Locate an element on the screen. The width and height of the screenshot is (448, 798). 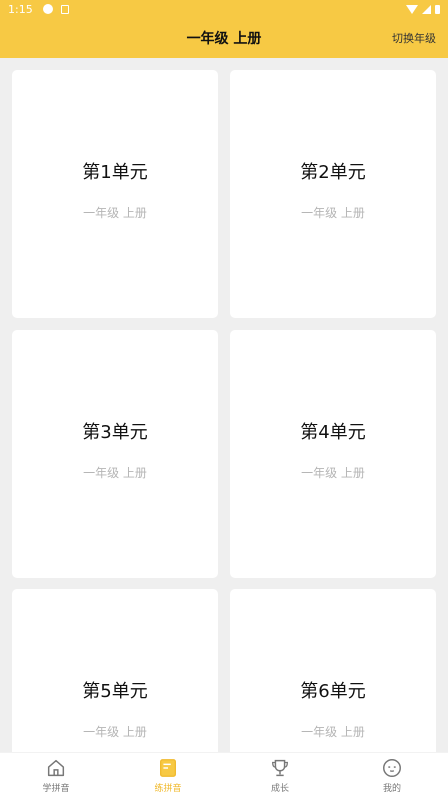
bottom-nav: 学拼音 练拼音 成长 我的 is located at coordinates (224, 775).